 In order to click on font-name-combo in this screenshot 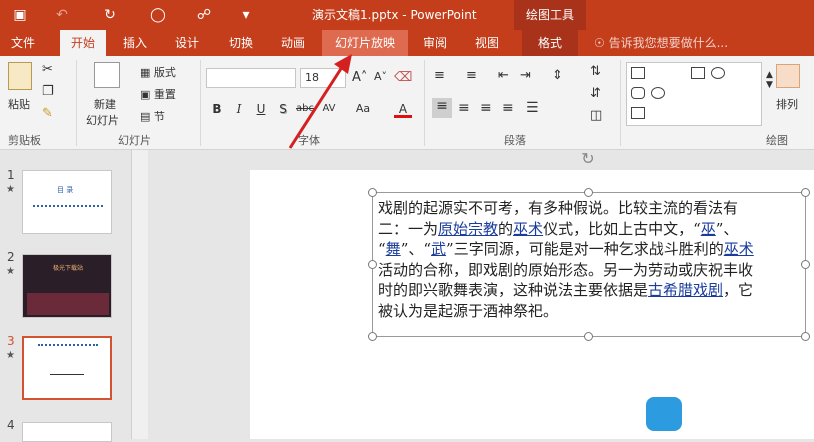, I will do `click(251, 78)`.